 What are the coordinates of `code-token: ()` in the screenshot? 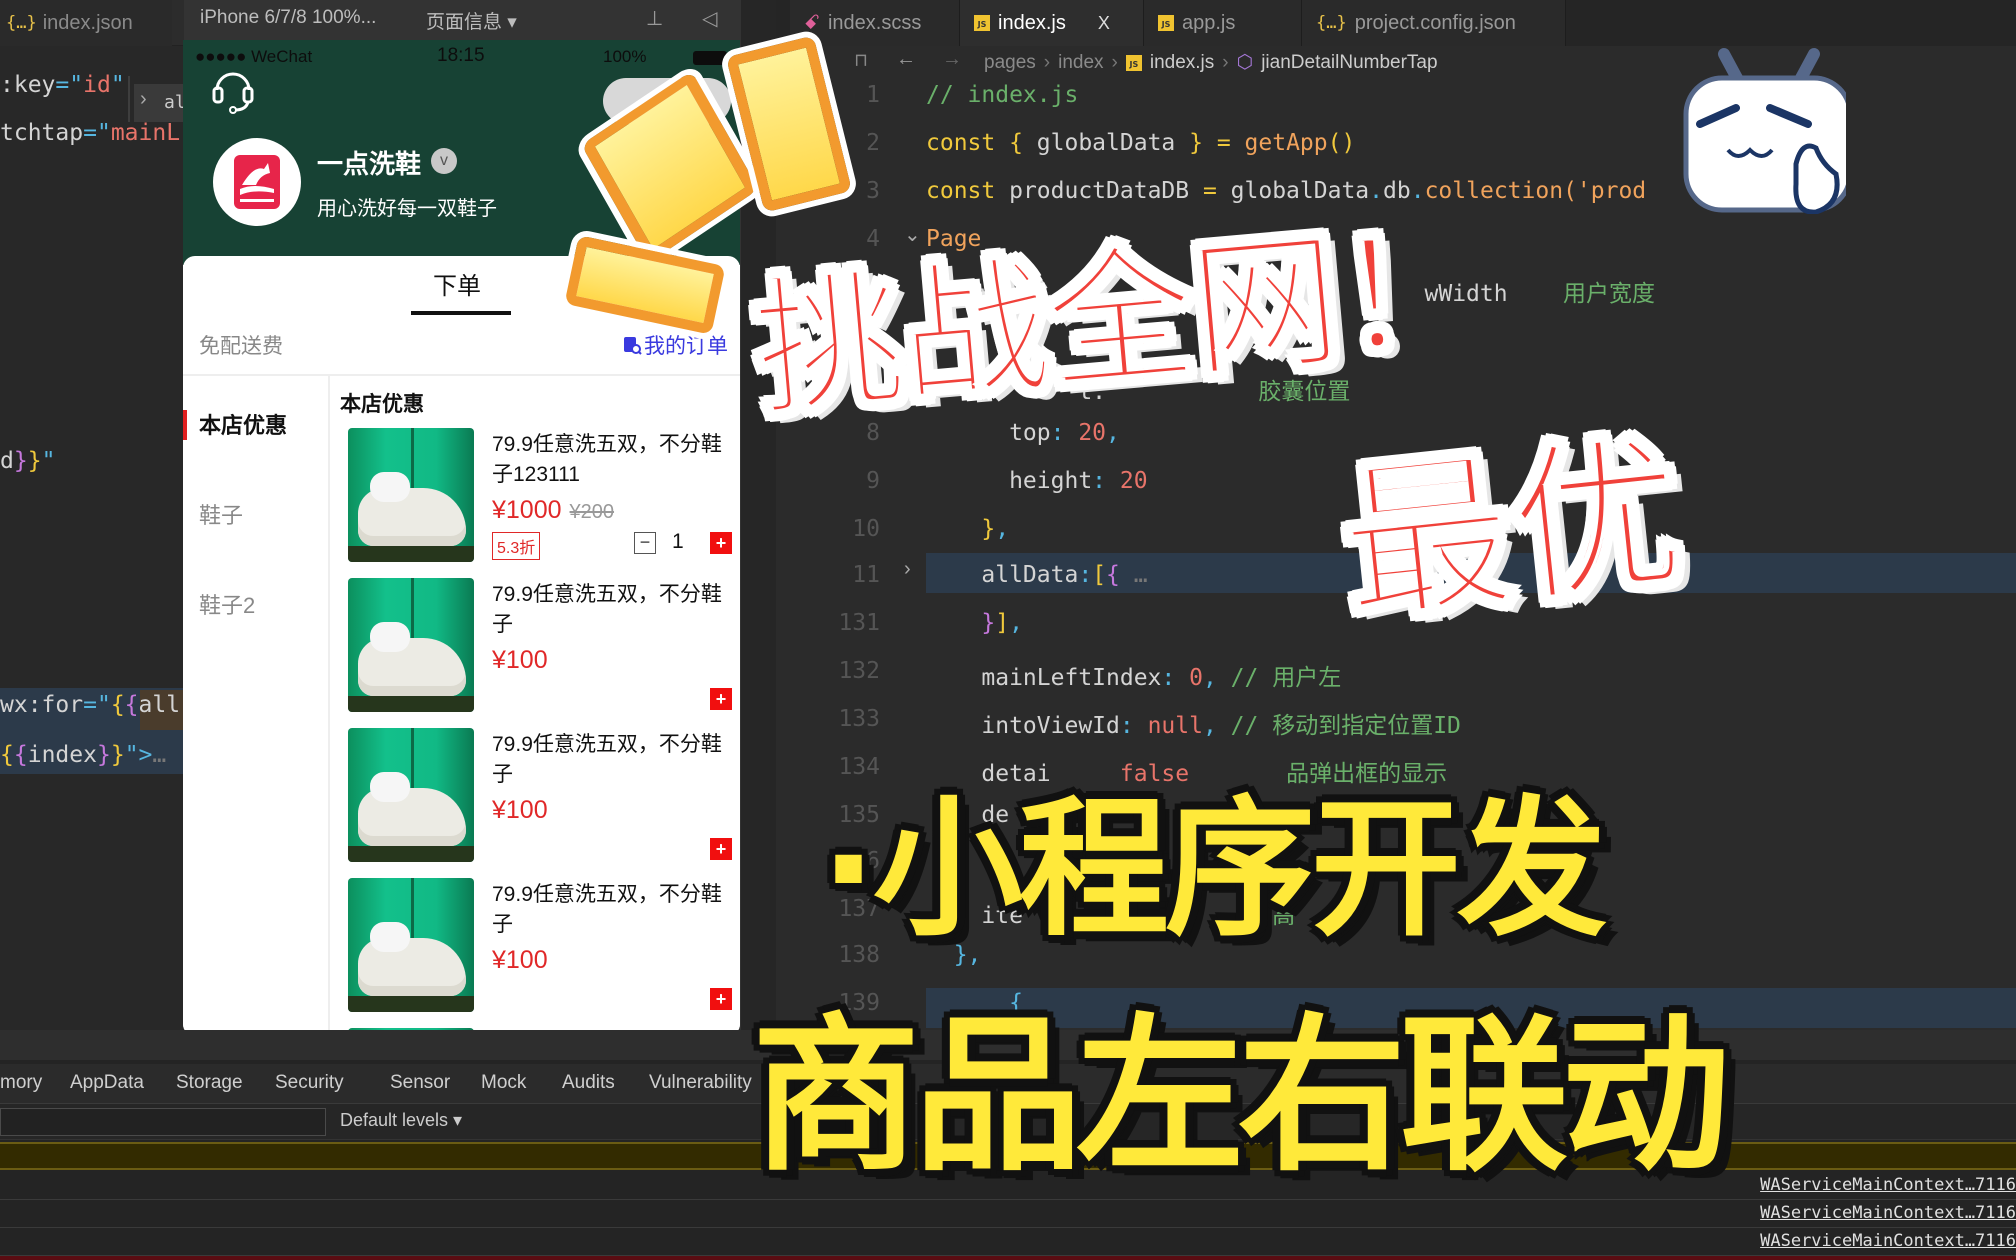 It's located at (1341, 143).